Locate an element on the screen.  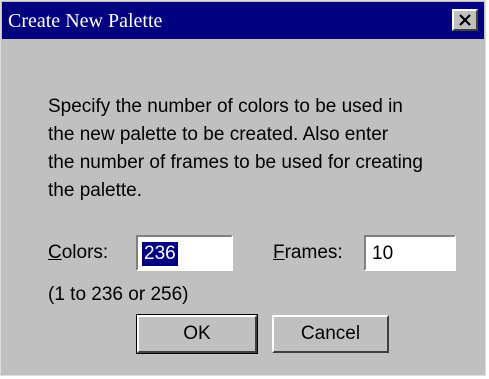
frames-label-mnemonic: F is located at coordinates (279, 252).